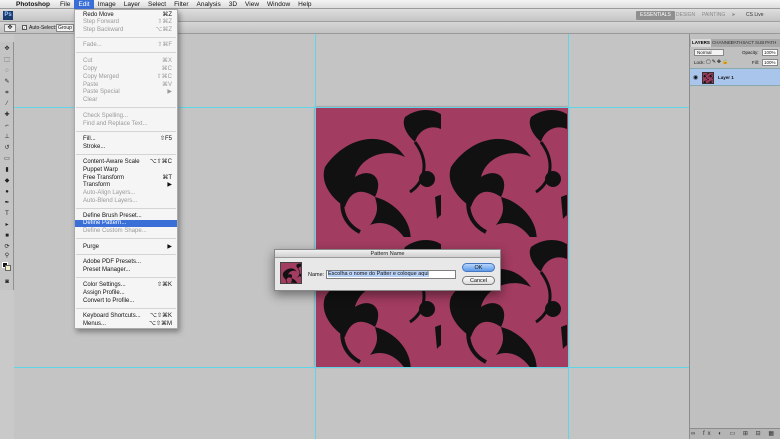 This screenshot has width=780, height=439. What do you see at coordinates (7, 214) in the screenshot?
I see `type-tool-icon: T` at bounding box center [7, 214].